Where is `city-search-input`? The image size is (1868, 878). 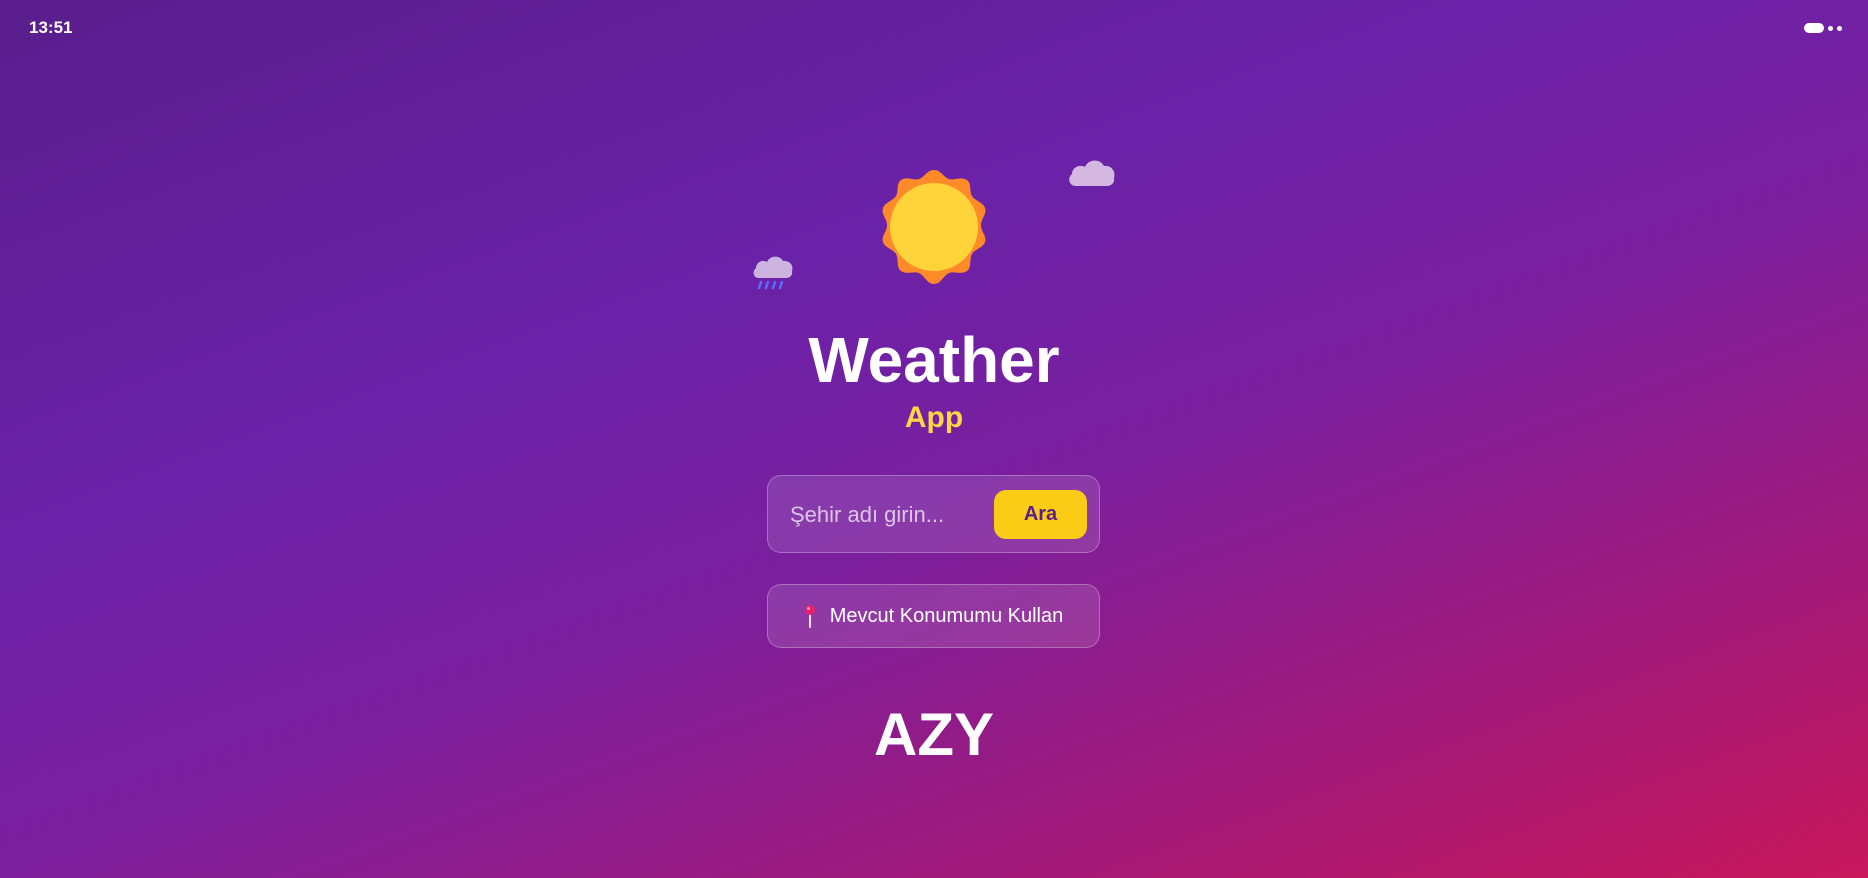 city-search-input is located at coordinates (875, 515).